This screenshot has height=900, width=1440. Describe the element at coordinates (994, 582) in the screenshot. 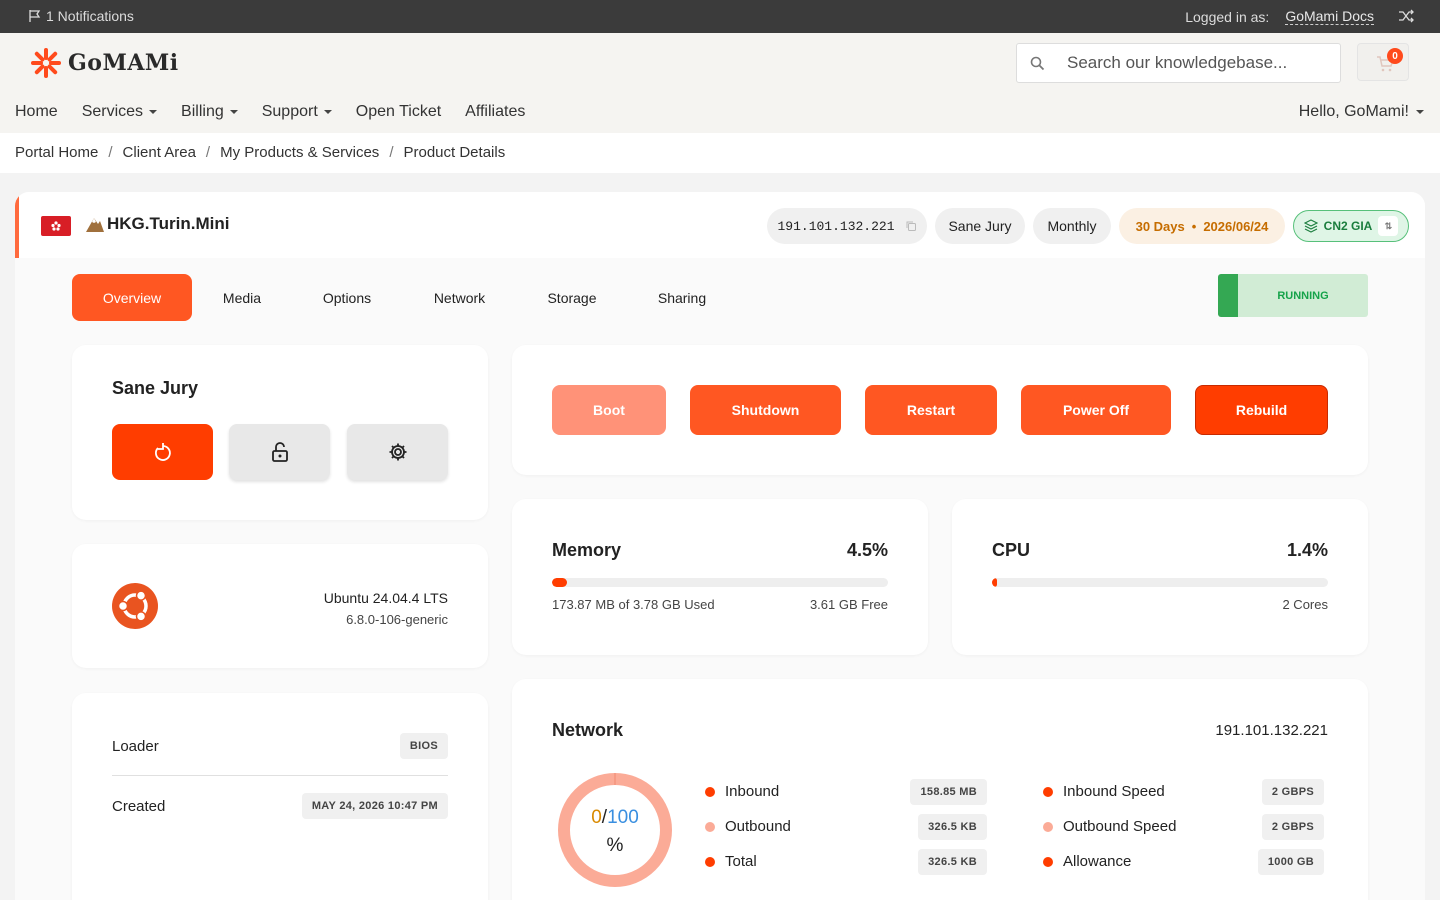

I see `cpu-progress-fill` at that location.